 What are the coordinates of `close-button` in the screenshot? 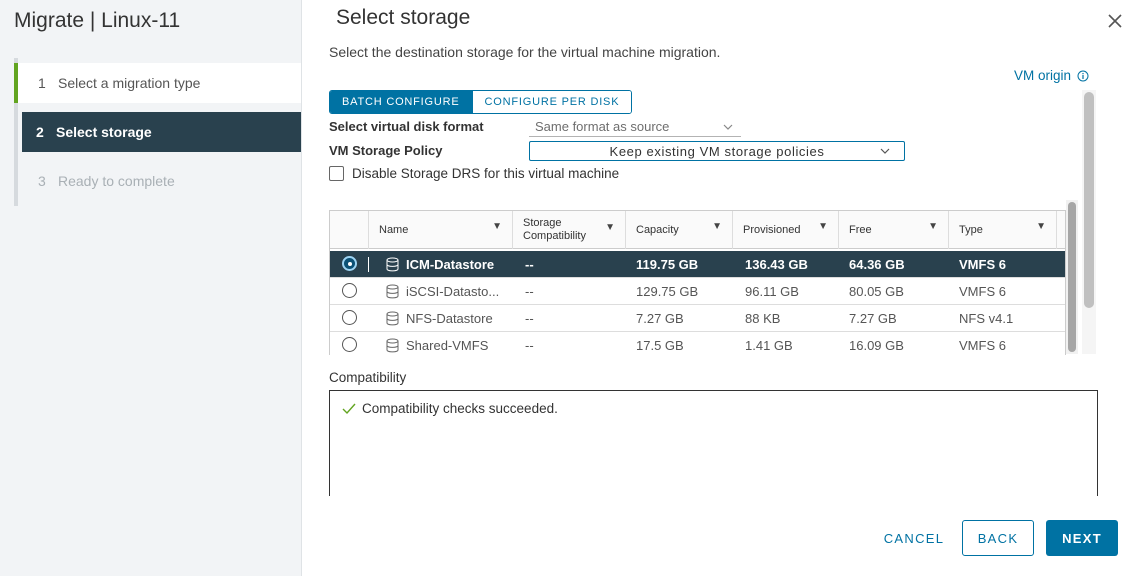 It's located at (1115, 21).